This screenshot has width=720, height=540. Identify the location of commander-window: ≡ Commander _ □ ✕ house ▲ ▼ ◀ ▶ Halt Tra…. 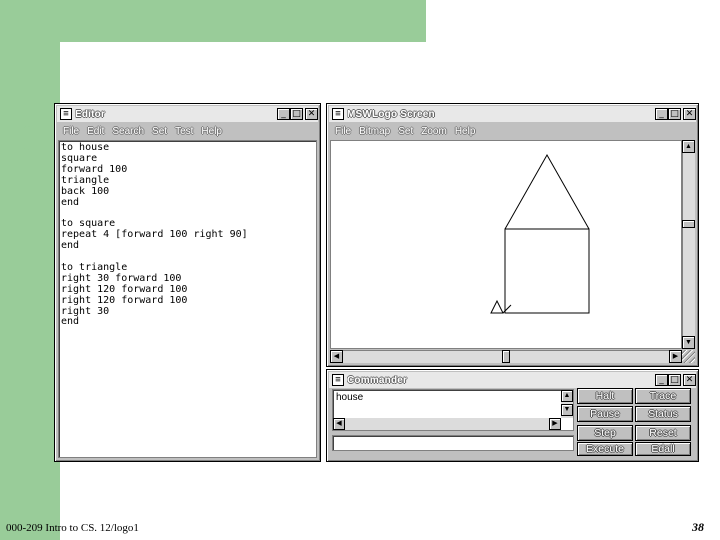
(512, 415).